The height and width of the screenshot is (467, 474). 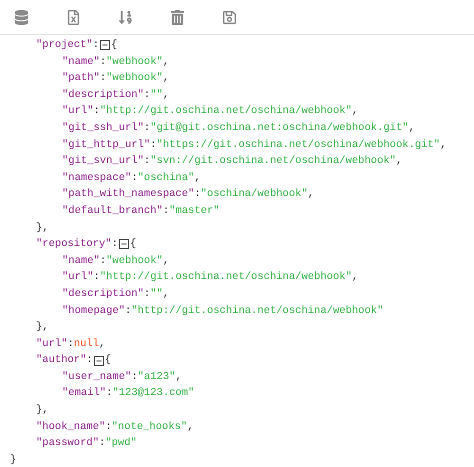 I want to click on json-key: "password", so click(x=68, y=443).